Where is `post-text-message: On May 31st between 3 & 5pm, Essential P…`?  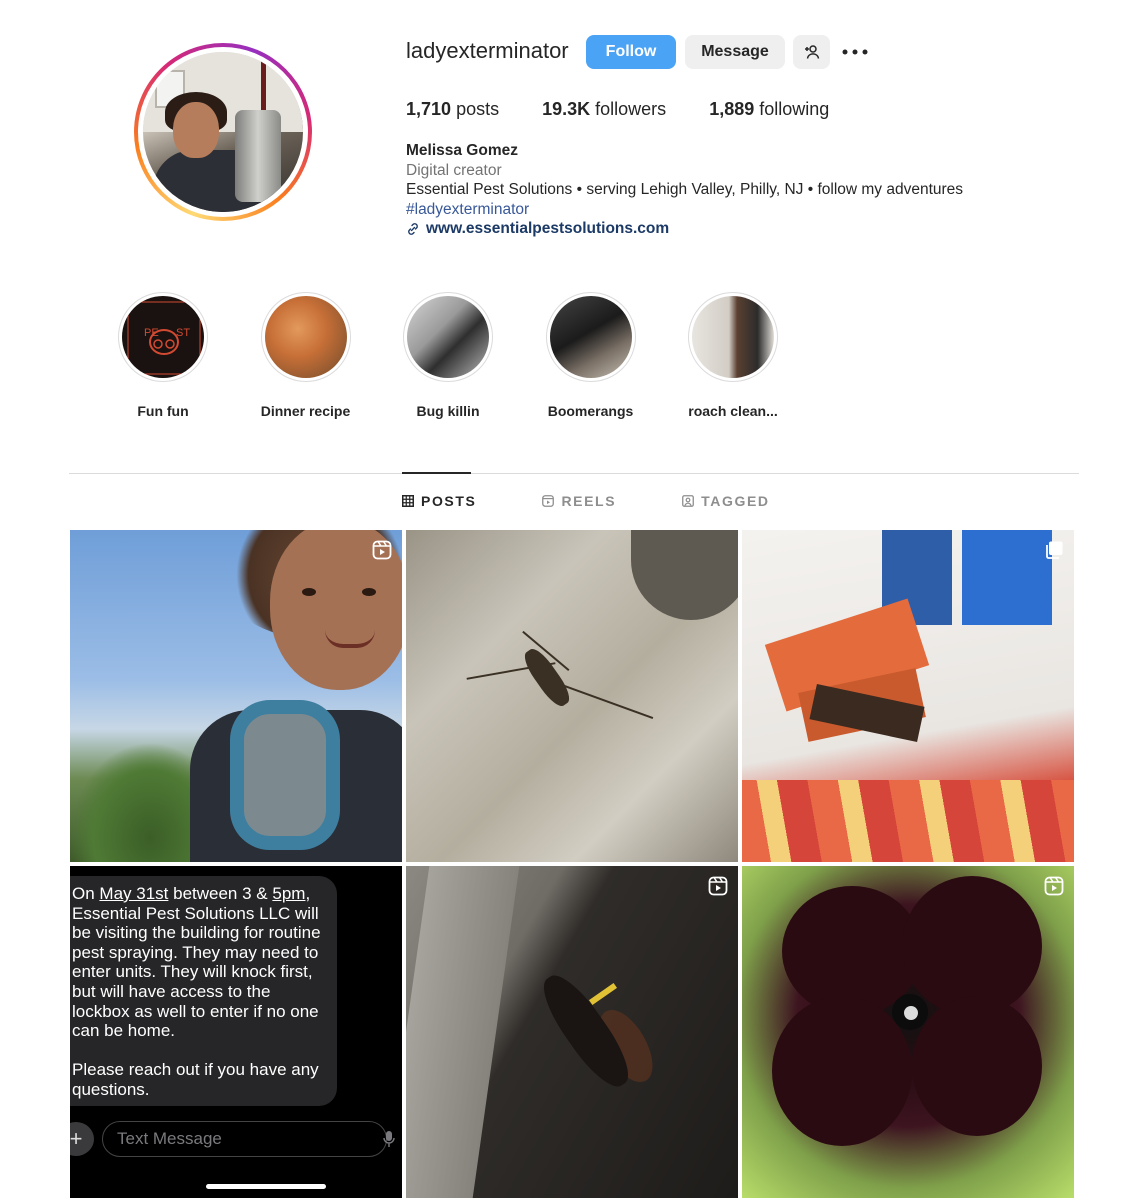 post-text-message: On May 31st between 3 & 5pm, Essential P… is located at coordinates (236, 1032).